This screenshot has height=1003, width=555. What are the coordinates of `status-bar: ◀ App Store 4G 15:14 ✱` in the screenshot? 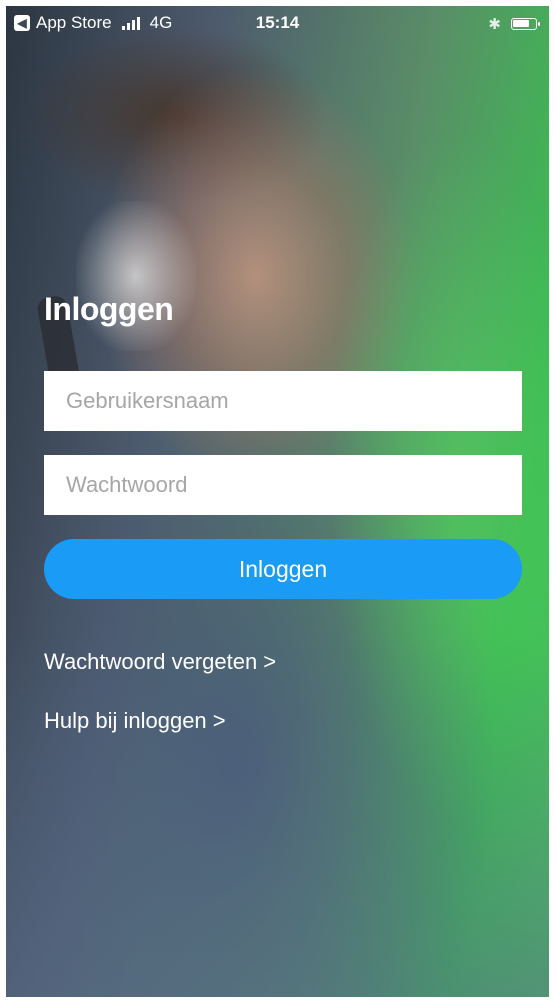 It's located at (277, 23).